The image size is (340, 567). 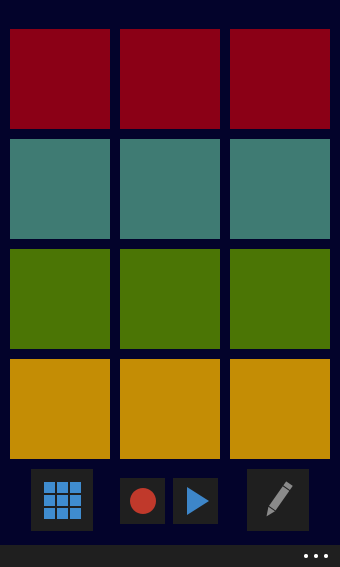 What do you see at coordinates (316, 556) in the screenshot?
I see `ellipsis-icon` at bounding box center [316, 556].